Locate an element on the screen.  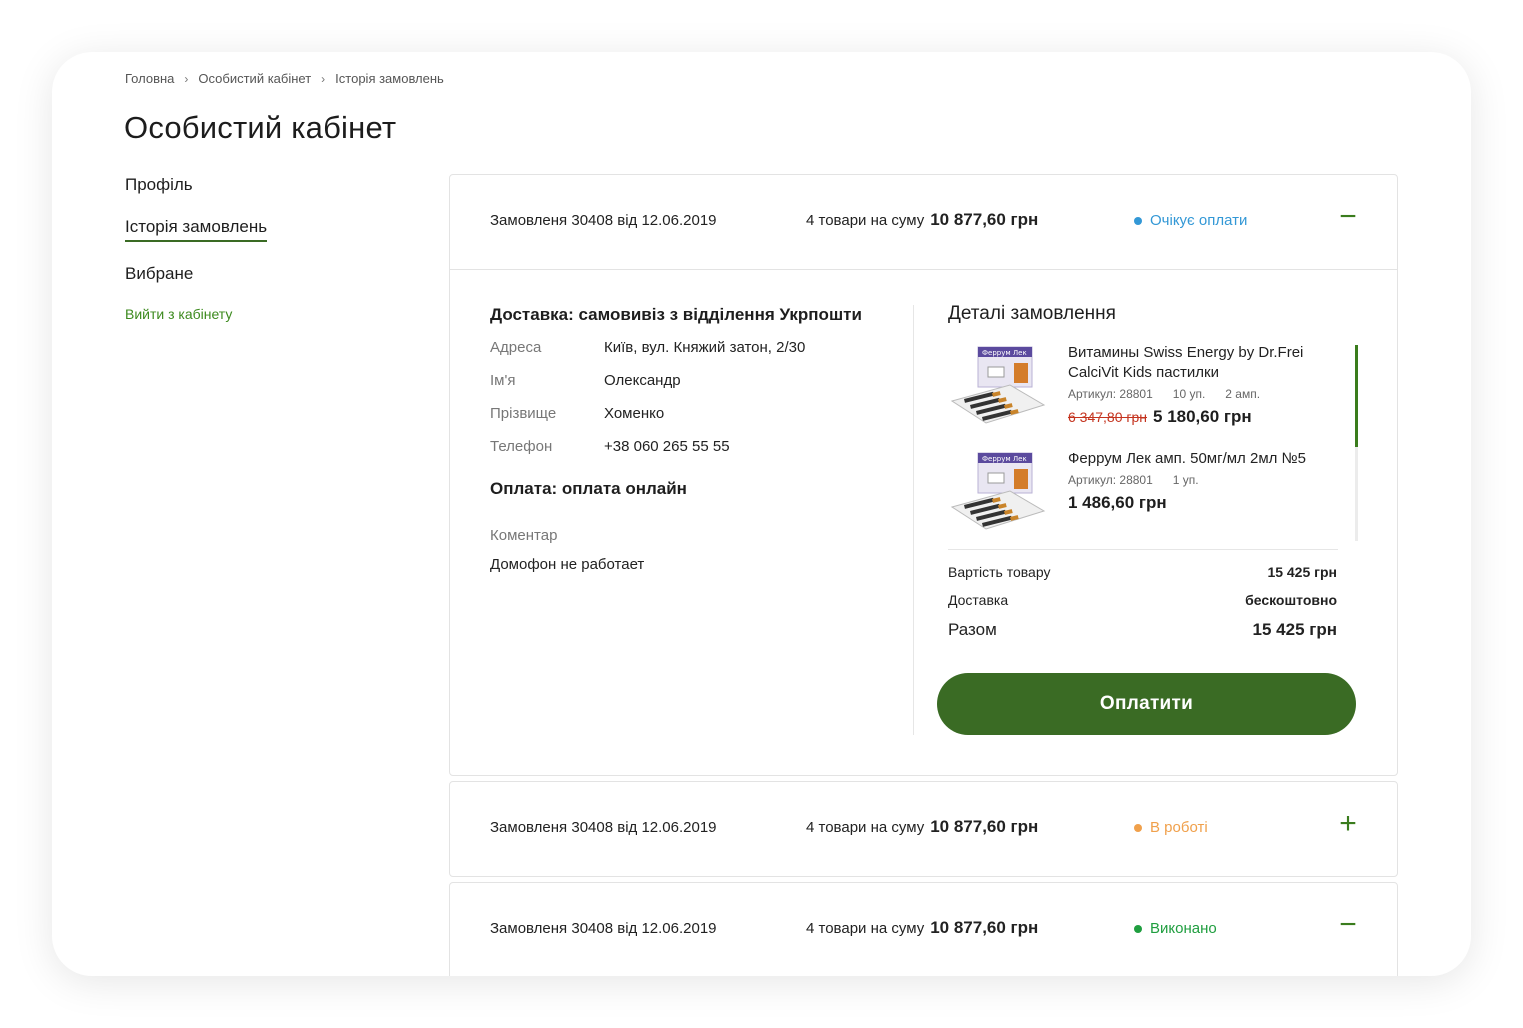
logout-link: Вийти з кабінету is located at coordinates (178, 314).